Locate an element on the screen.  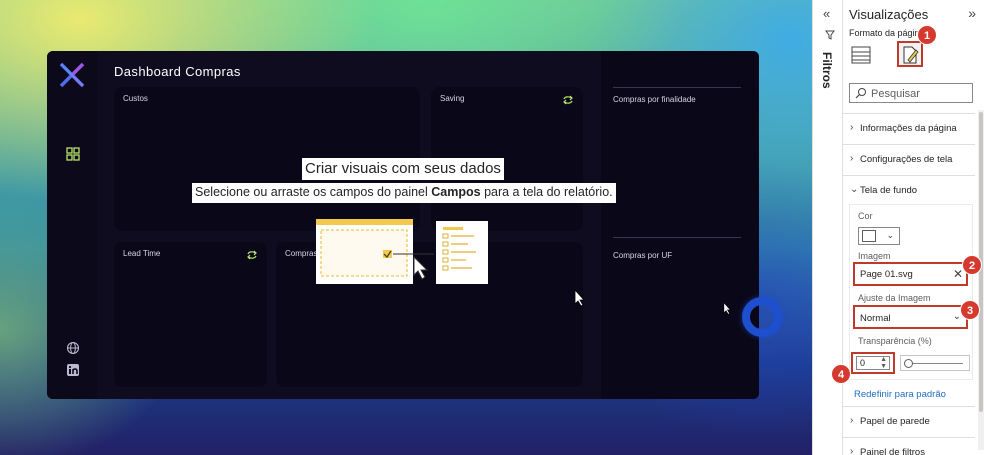
section-wallpaper: › Papel de parede is located at coordinates (909, 421).